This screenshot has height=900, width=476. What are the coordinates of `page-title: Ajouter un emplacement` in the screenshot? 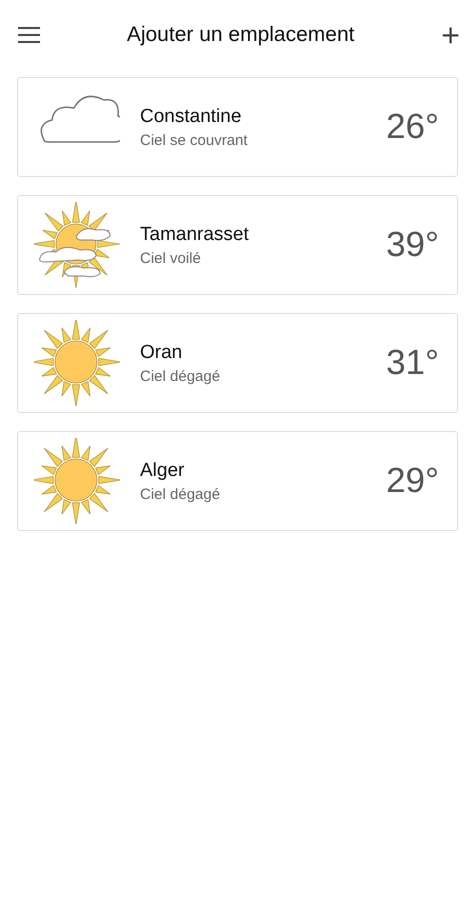 It's located at (240, 35).